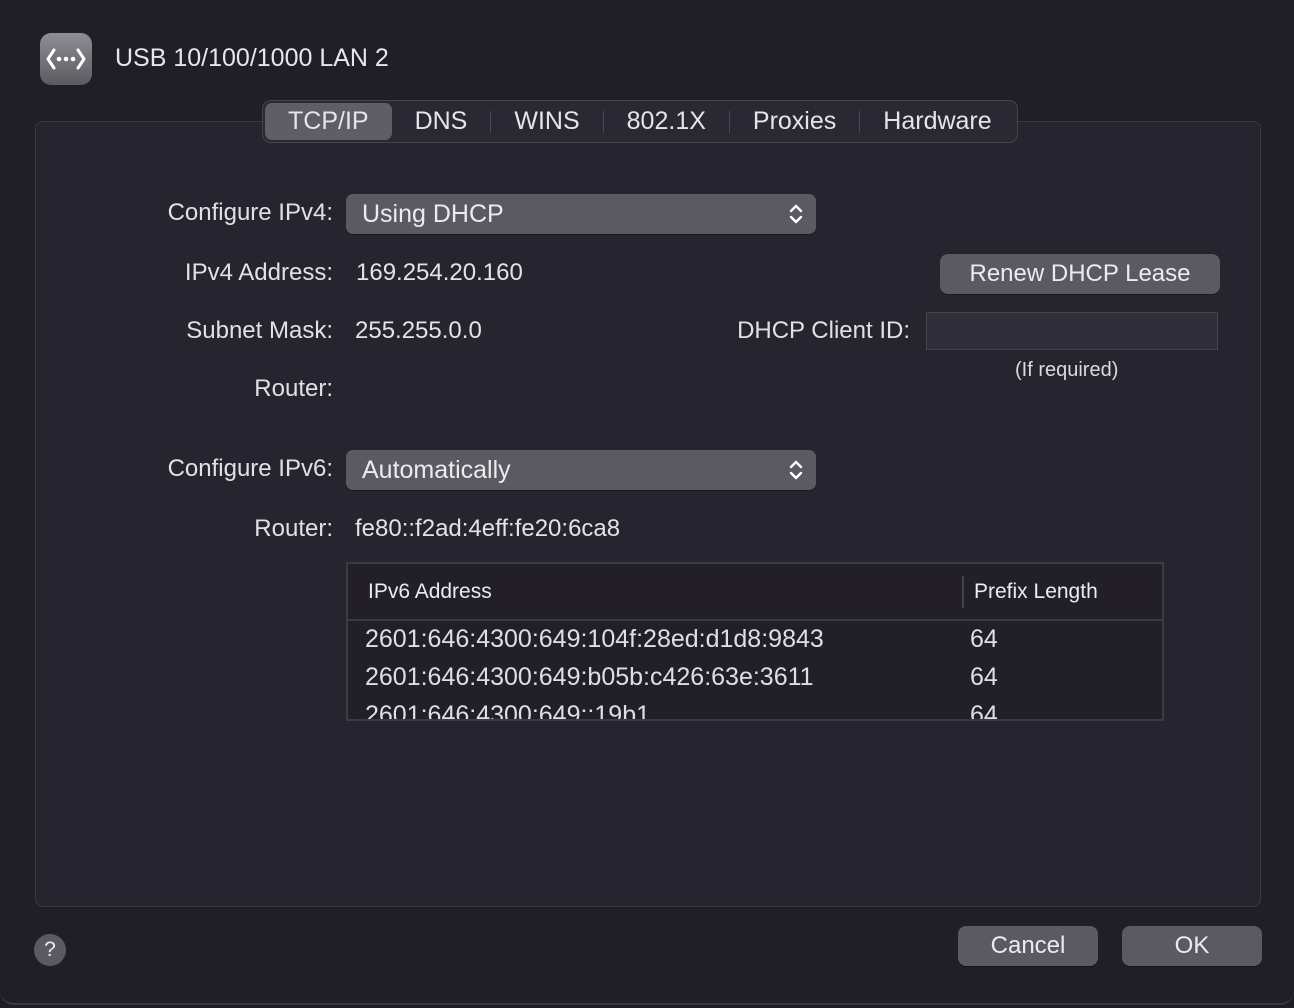 The height and width of the screenshot is (1008, 1294). I want to click on tab-proxies: Proxies, so click(794, 121).